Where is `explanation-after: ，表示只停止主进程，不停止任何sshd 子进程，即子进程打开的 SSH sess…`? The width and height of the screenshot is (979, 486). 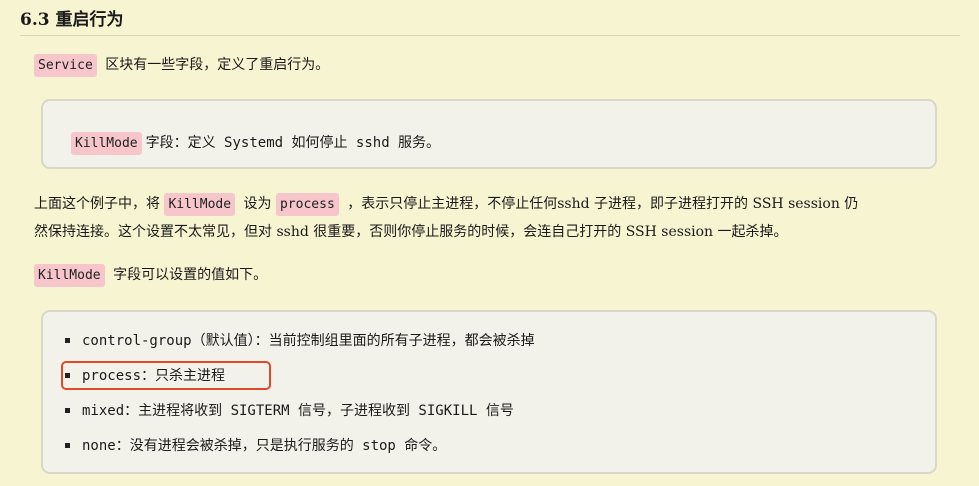
explanation-after: ，表示只停止主进程，不停止任何sshd 子进程，即子进程打开的 SSH sess… is located at coordinates (603, 204).